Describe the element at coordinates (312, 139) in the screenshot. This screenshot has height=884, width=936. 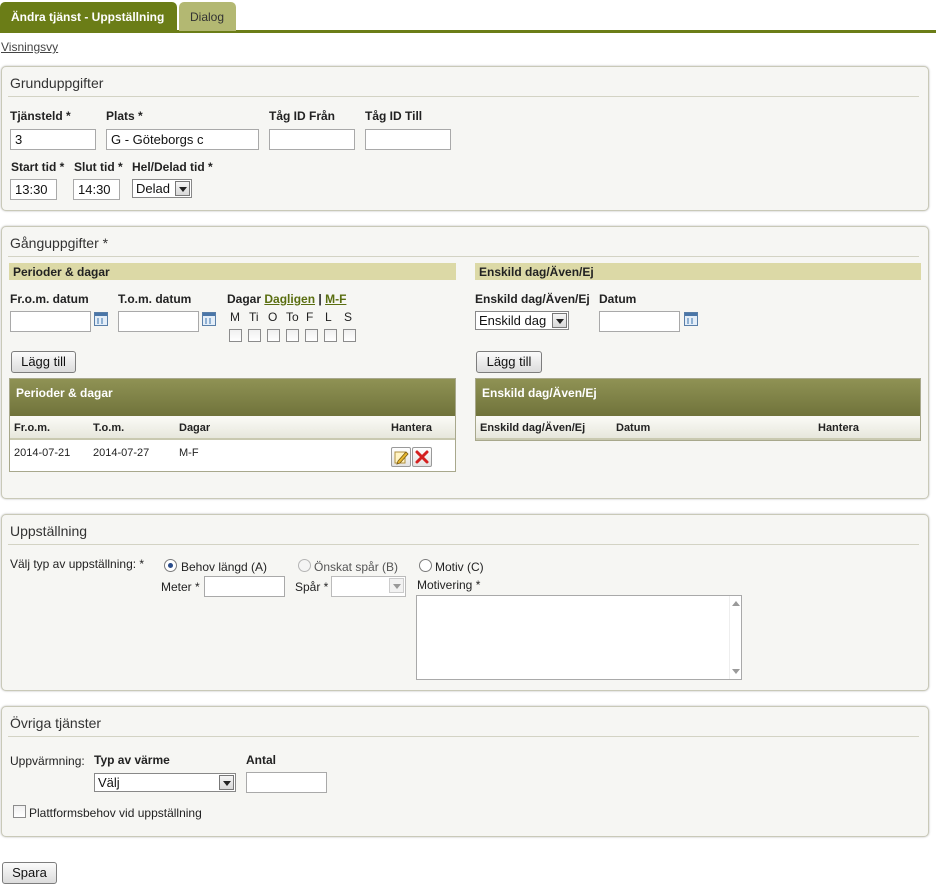
I see `tag-id-fran-input` at that location.